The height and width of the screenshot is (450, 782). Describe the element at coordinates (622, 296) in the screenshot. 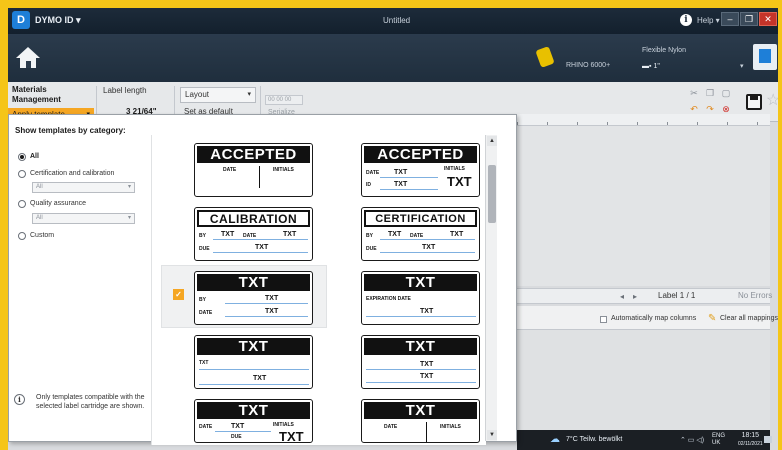

I see `previous-label-icon: ◂` at that location.